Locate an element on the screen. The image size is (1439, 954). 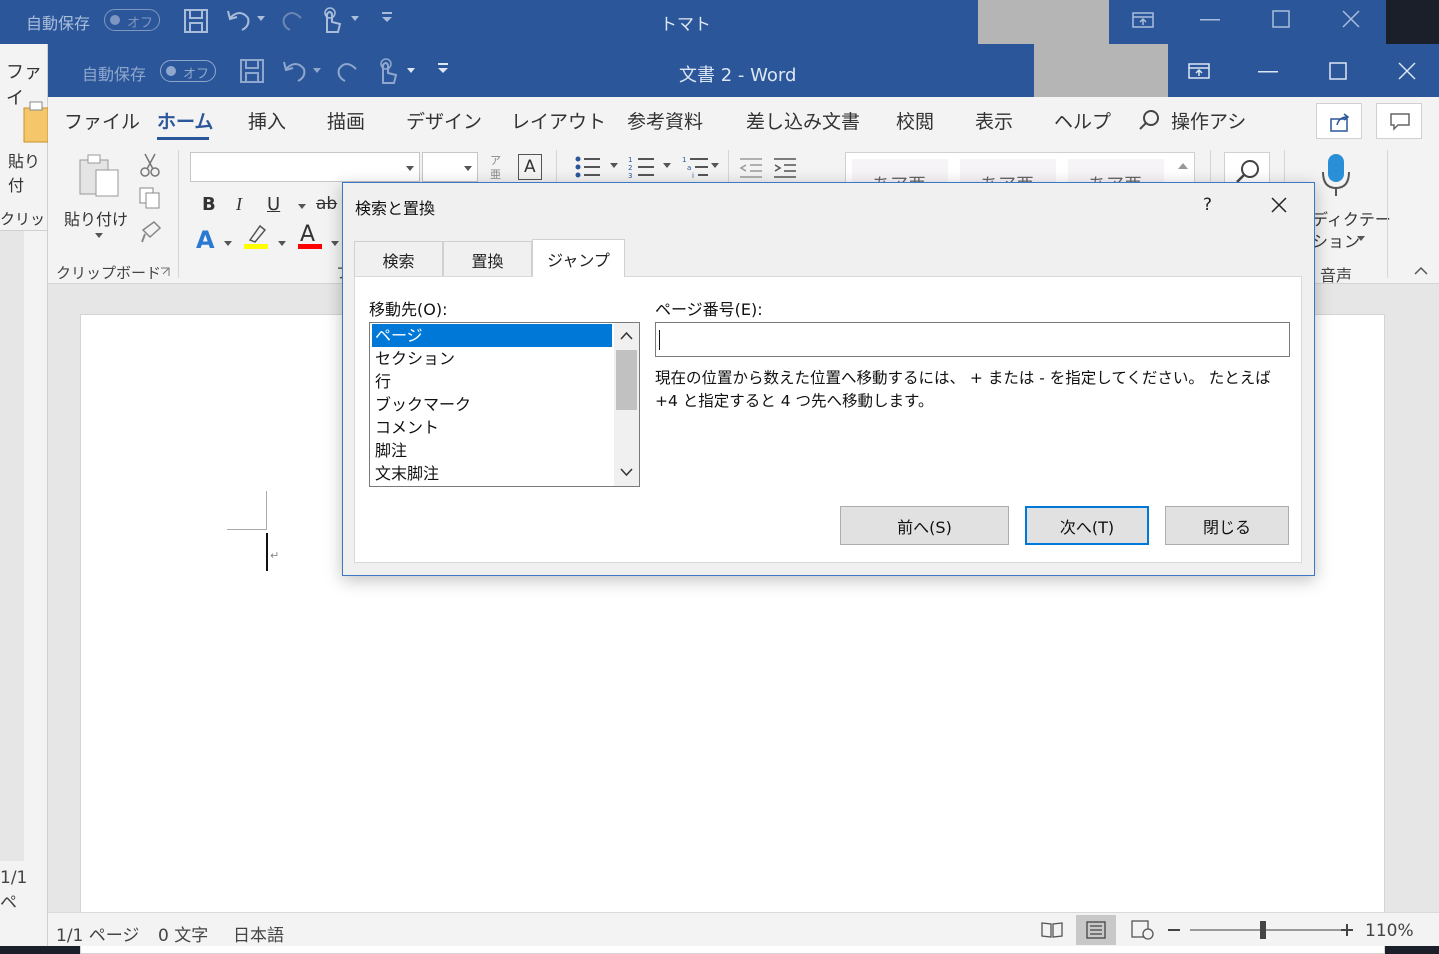
tab-goto: ジャンプ is located at coordinates (578, 258).